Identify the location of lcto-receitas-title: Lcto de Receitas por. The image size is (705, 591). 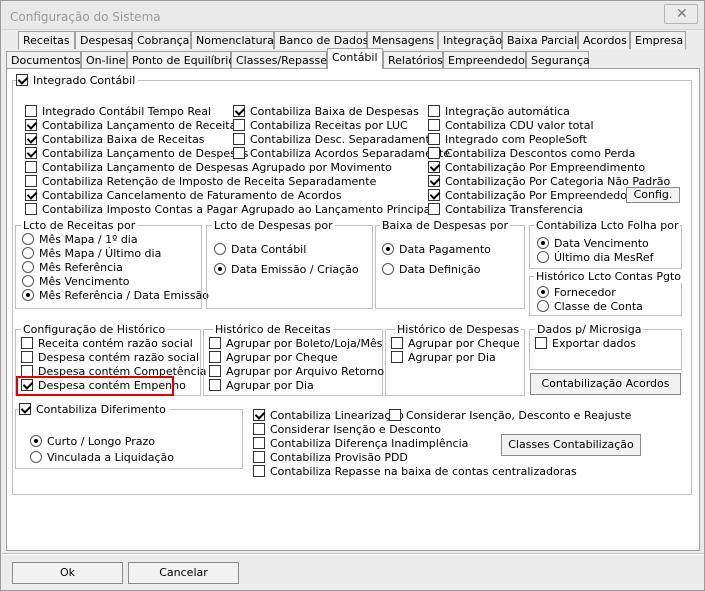
(79, 225).